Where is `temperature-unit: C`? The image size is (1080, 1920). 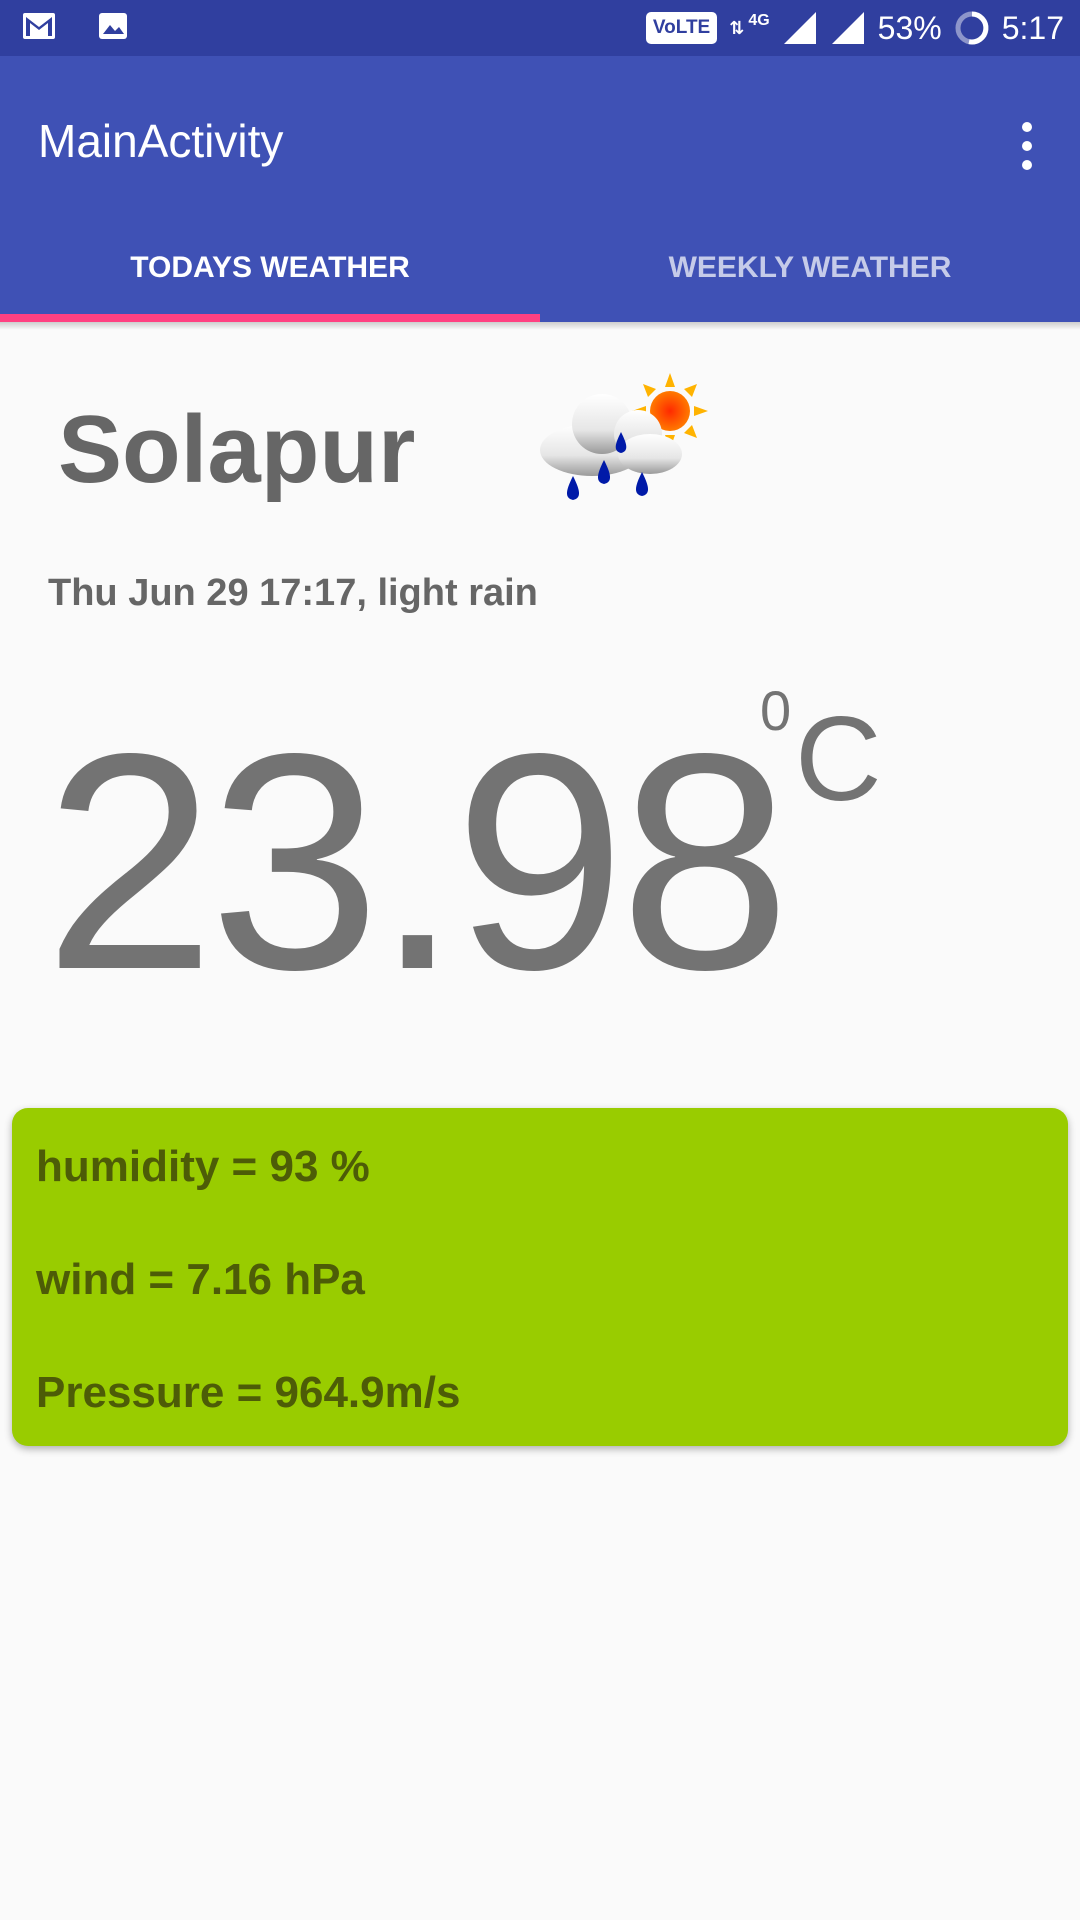
temperature-unit: C is located at coordinates (838, 759).